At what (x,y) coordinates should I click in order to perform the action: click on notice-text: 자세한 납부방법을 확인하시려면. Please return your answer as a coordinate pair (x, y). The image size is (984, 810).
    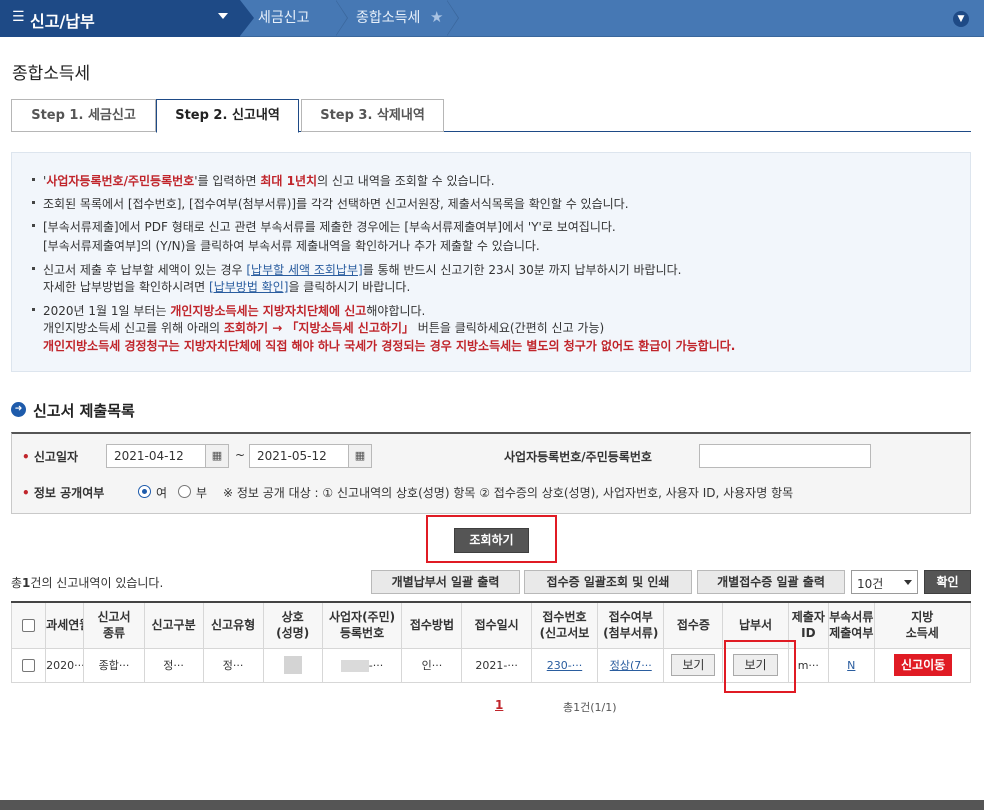
    Looking at the image, I should click on (126, 287).